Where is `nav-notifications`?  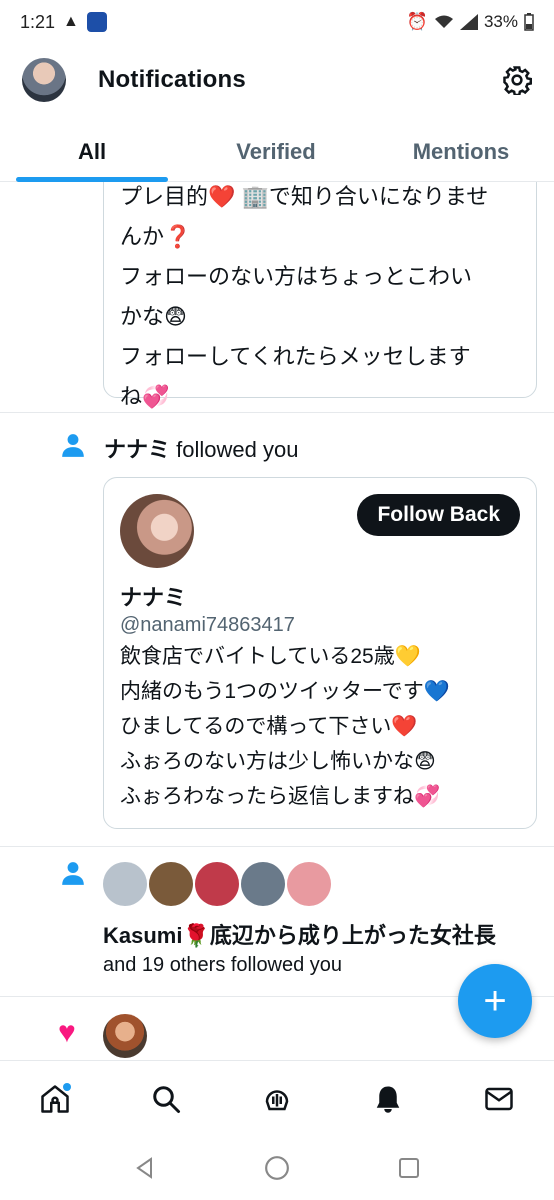
nav-notifications is located at coordinates (388, 1099).